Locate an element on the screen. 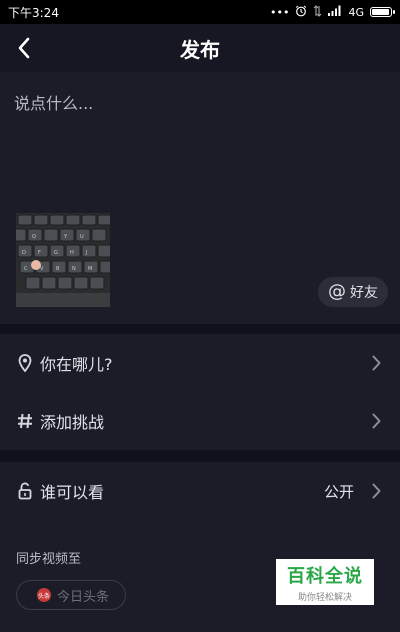 Image resolution: width=400 pixels, height=632 pixels. svg-text: G is located at coordinates (56, 253).